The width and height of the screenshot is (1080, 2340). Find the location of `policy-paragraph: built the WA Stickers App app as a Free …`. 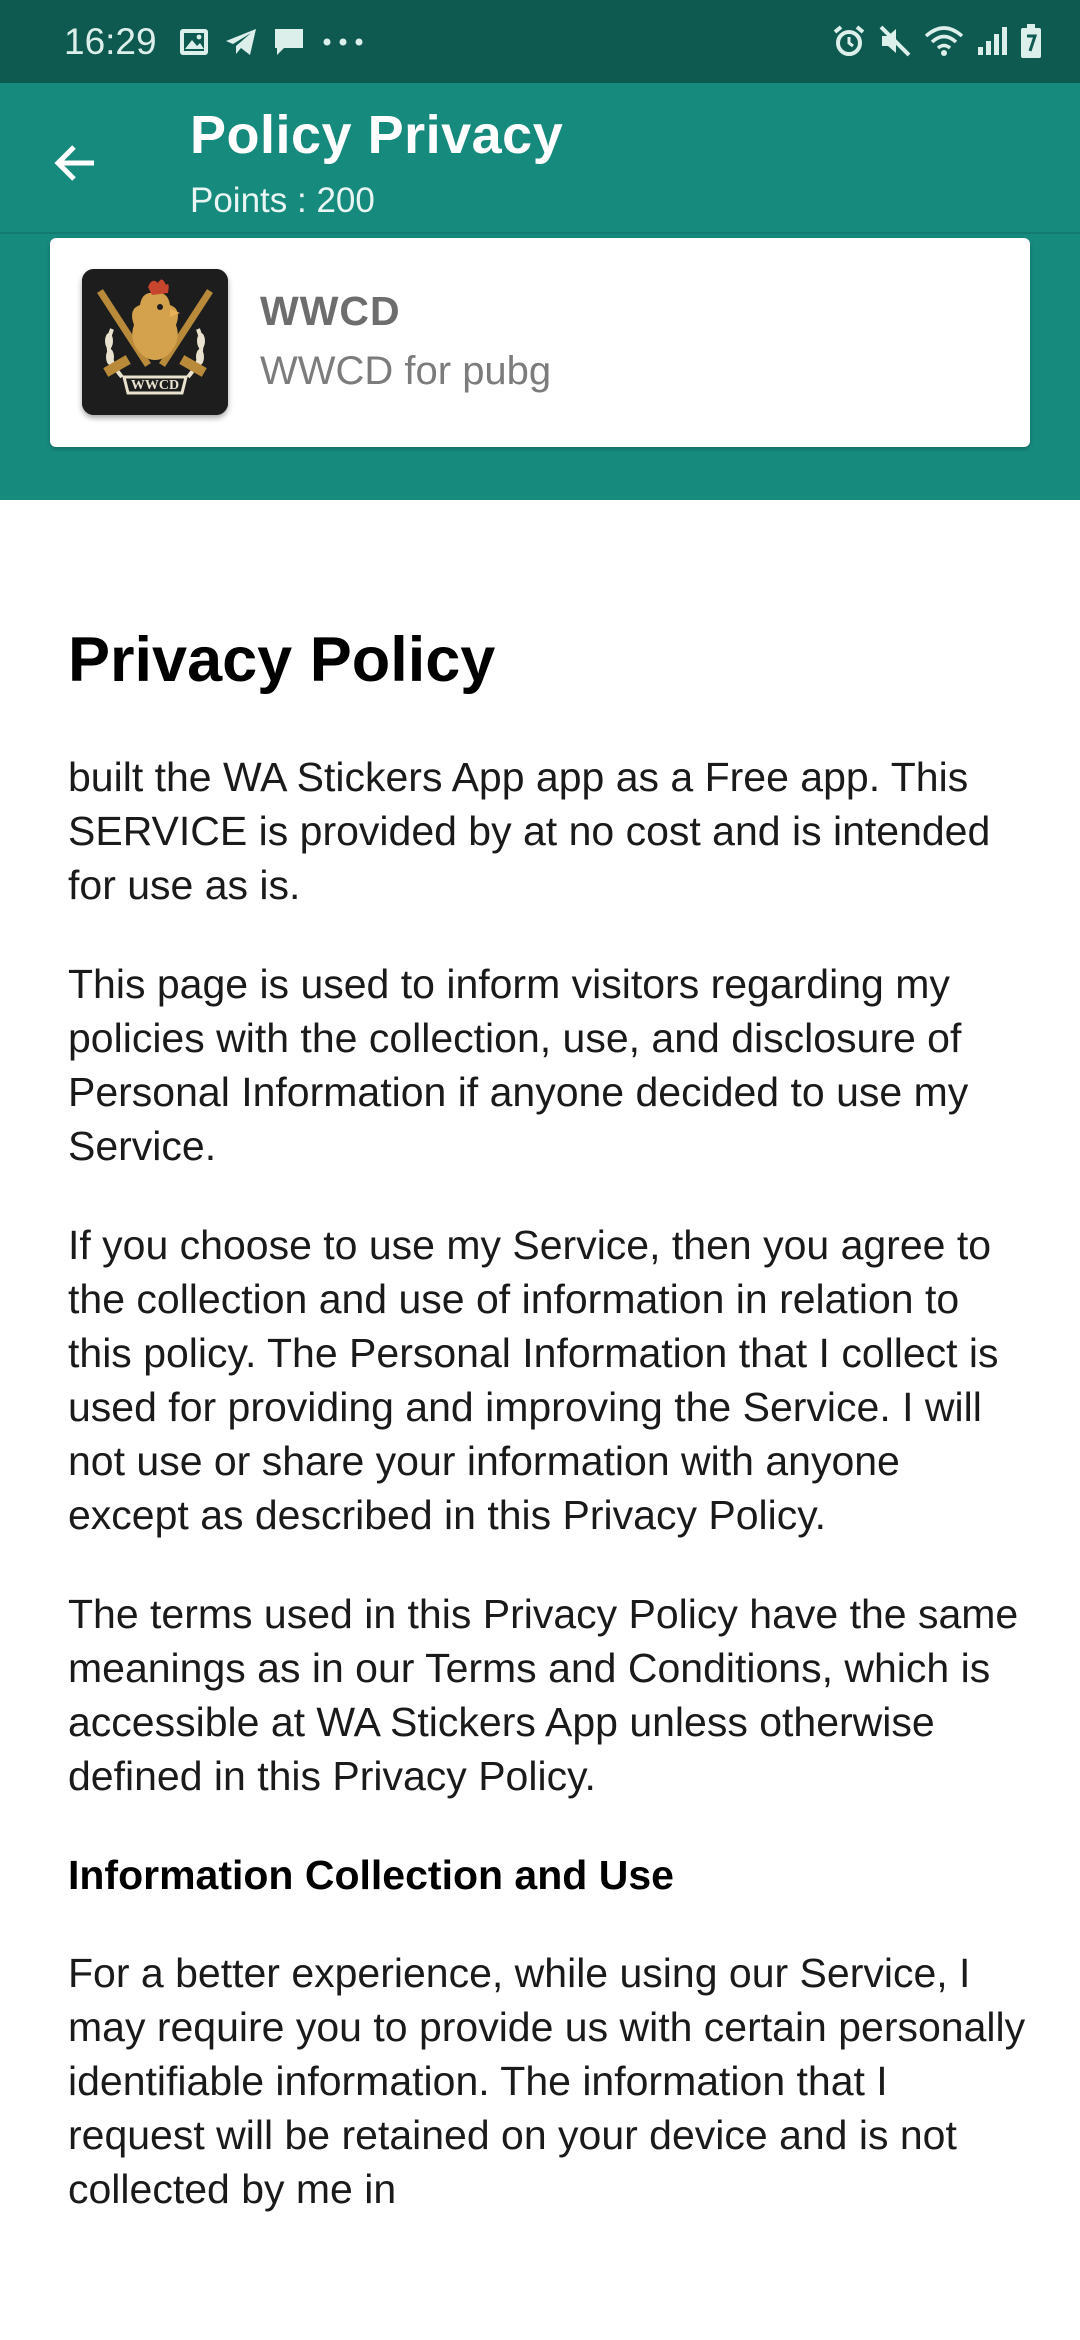

policy-paragraph: built the WA Stickers App app as a Free … is located at coordinates (529, 831).